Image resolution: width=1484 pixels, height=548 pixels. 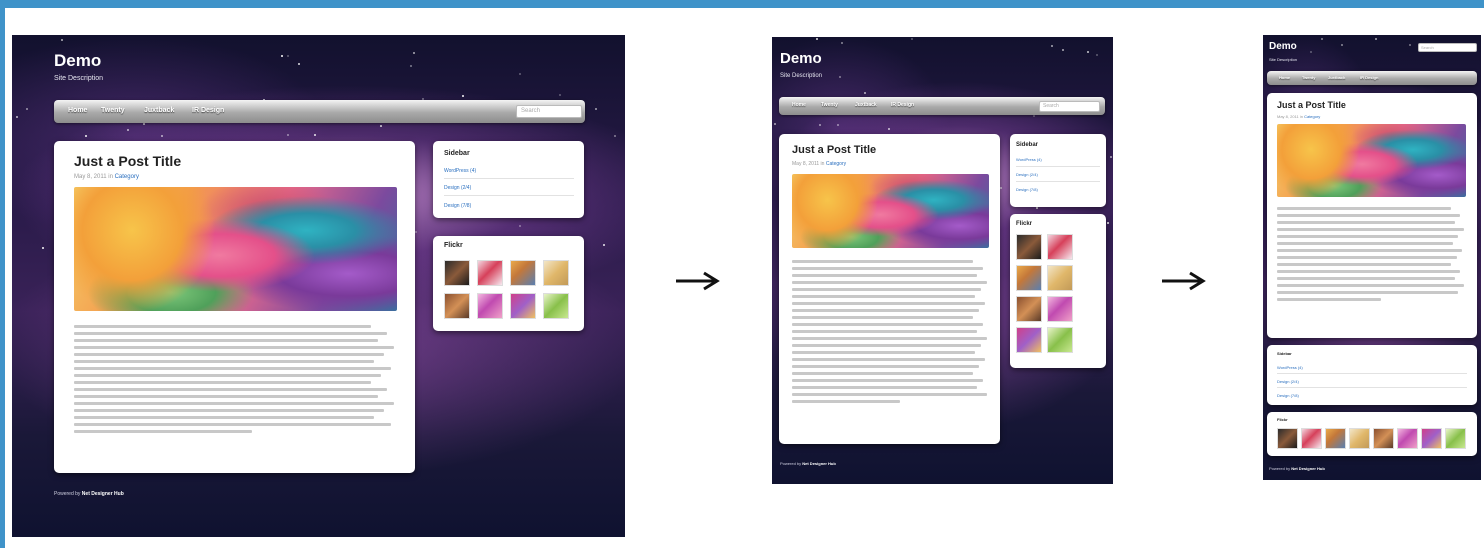 What do you see at coordinates (942, 106) in the screenshot?
I see `navigation-bar: Home Twenty Juxtback IR Design Search` at bounding box center [942, 106].